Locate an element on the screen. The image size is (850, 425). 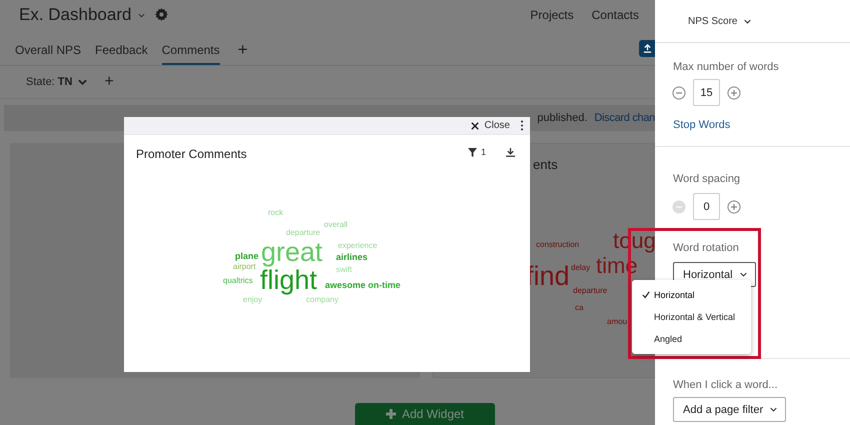
cloud-word: delay is located at coordinates (580, 268).